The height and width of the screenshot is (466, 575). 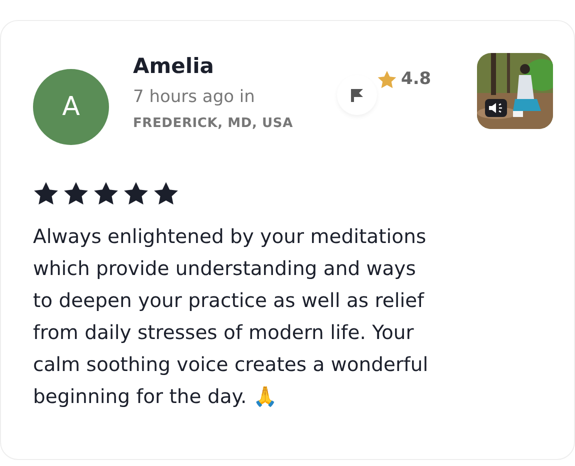 I want to click on reviewer-name: Amelia, so click(x=174, y=66).